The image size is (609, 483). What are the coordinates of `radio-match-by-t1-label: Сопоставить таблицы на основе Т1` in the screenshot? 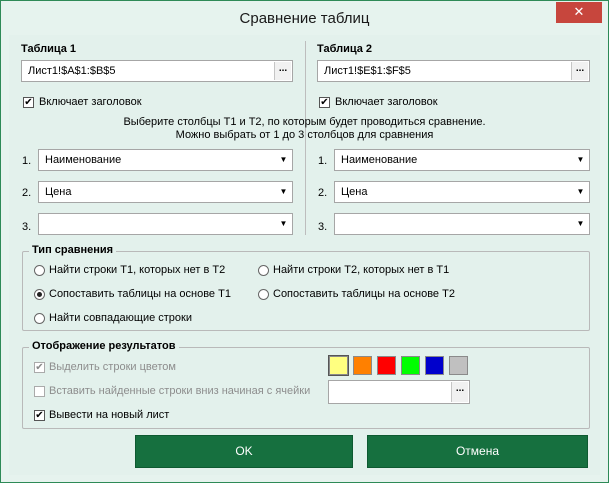 It's located at (140, 294).